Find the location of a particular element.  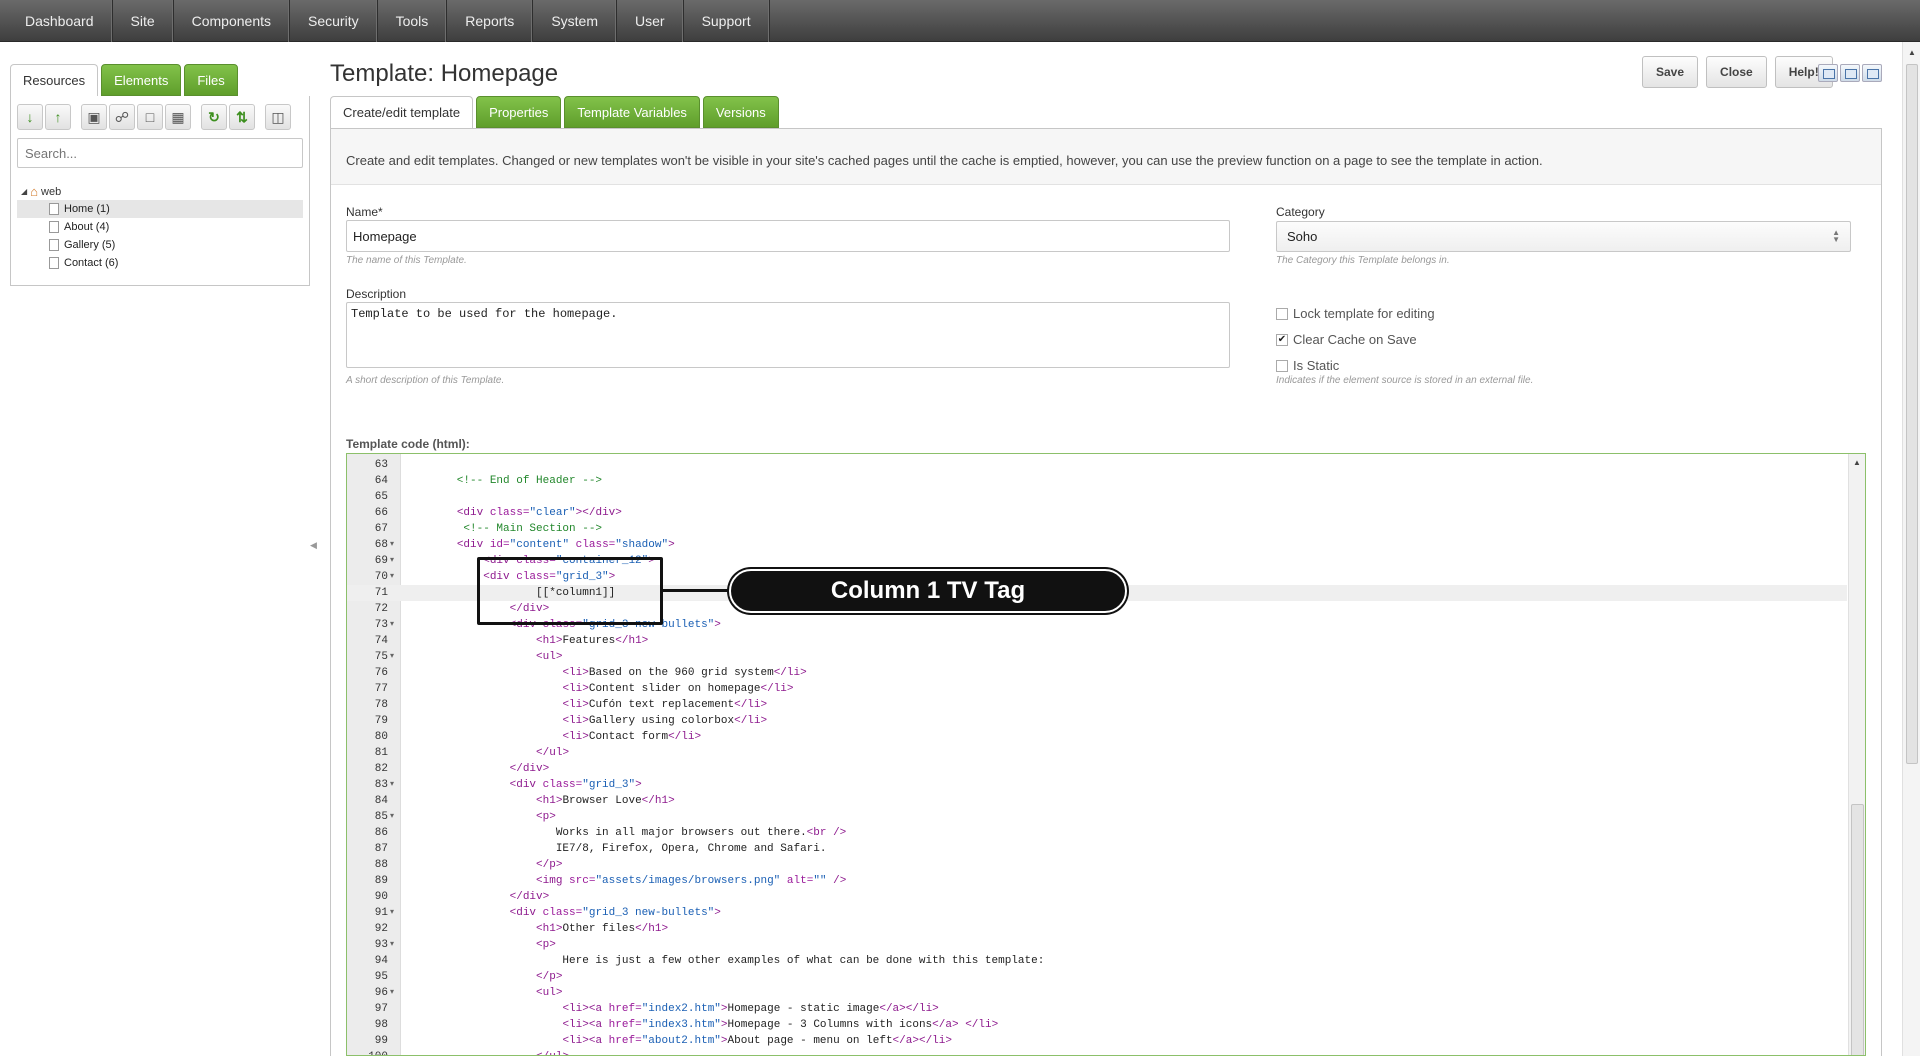

code-line: 90 </div> is located at coordinates (1097, 897).